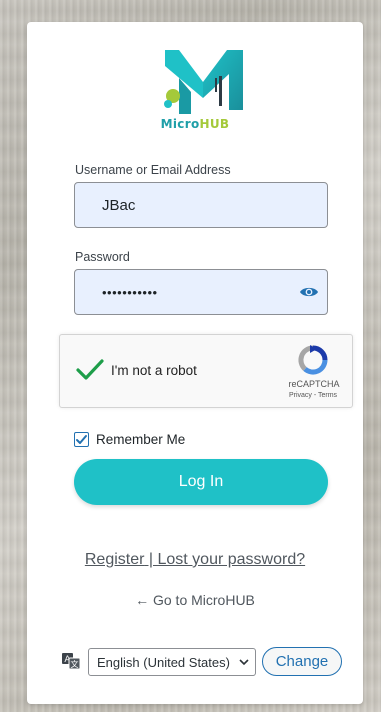  What do you see at coordinates (314, 384) in the screenshot?
I see `recaptcha-brand: reCAPTCHA` at bounding box center [314, 384].